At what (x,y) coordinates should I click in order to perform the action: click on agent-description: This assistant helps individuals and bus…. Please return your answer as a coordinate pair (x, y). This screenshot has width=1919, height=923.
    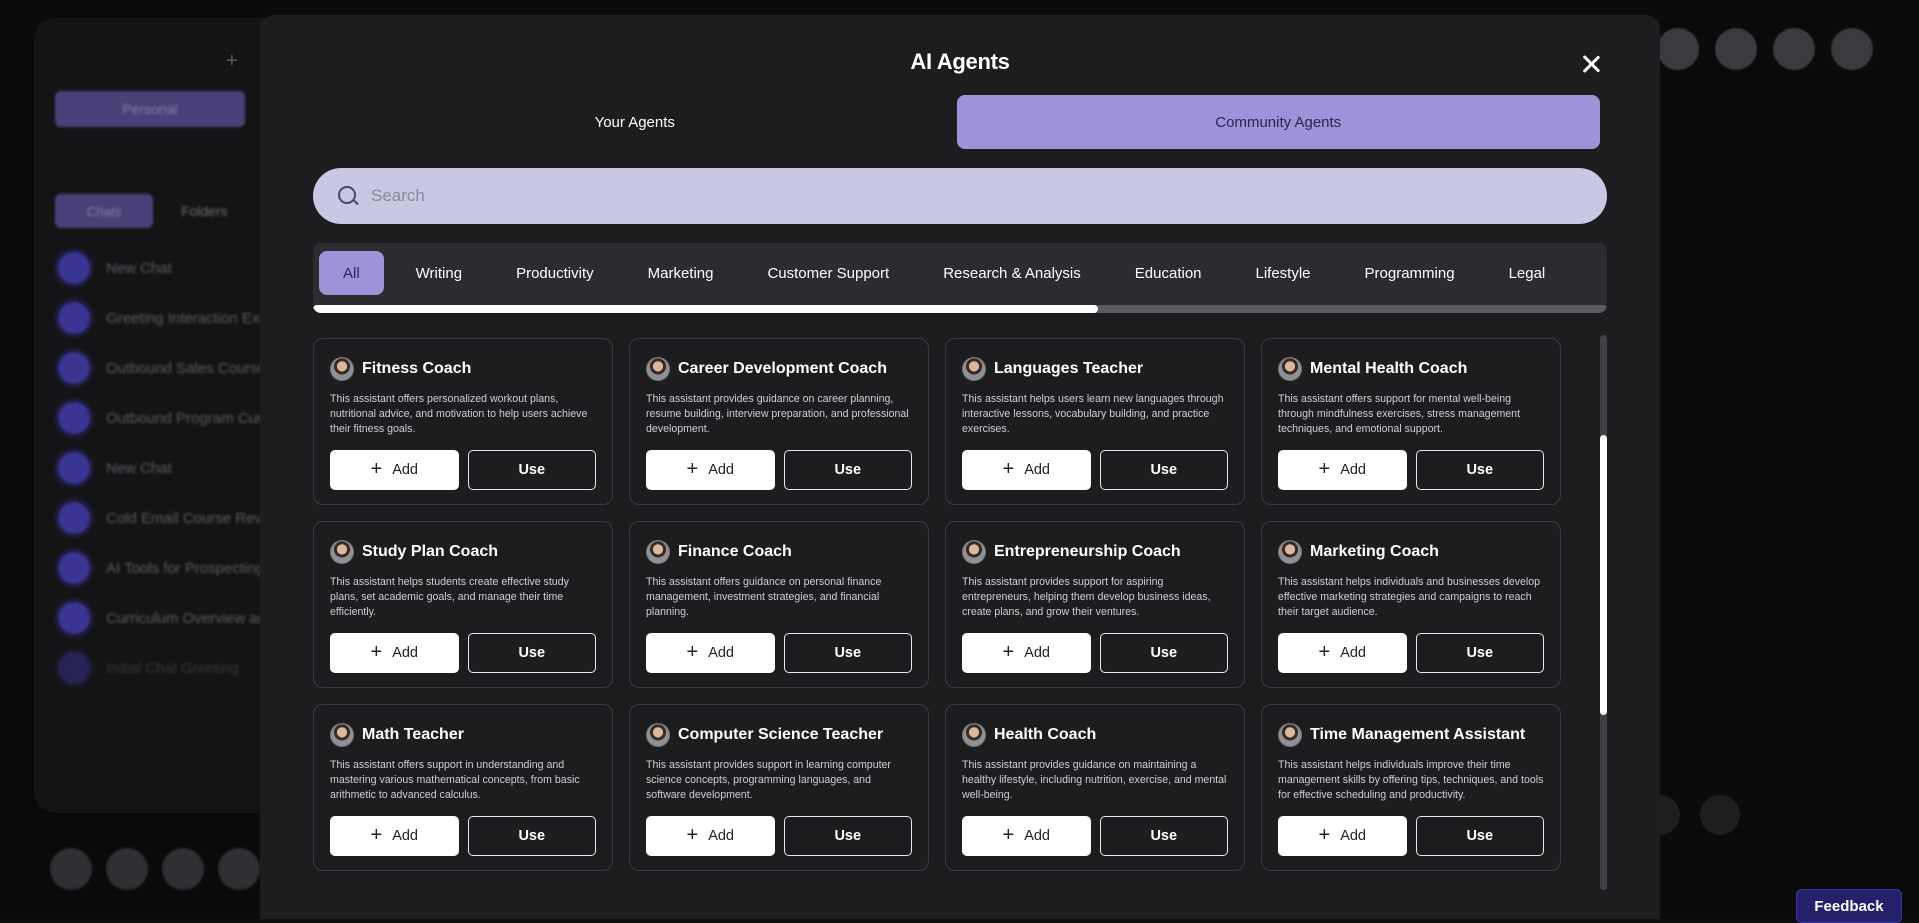
    Looking at the image, I should click on (1411, 598).